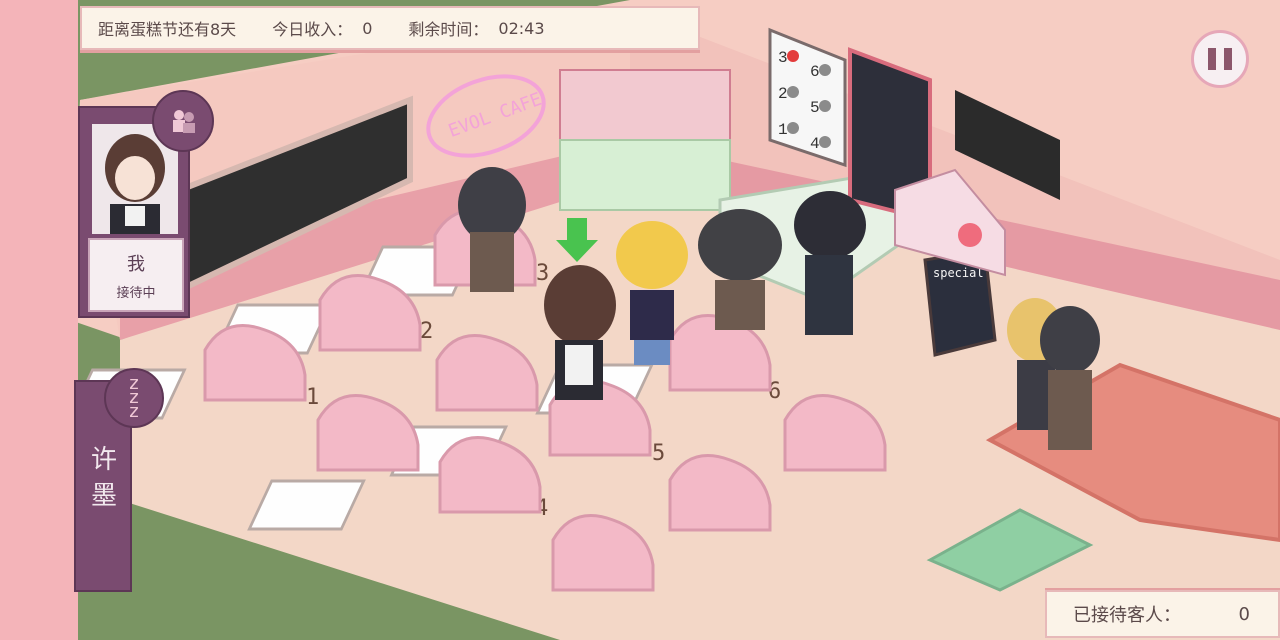  Describe the element at coordinates (136, 264) in the screenshot. I see `player-name: 我` at that location.